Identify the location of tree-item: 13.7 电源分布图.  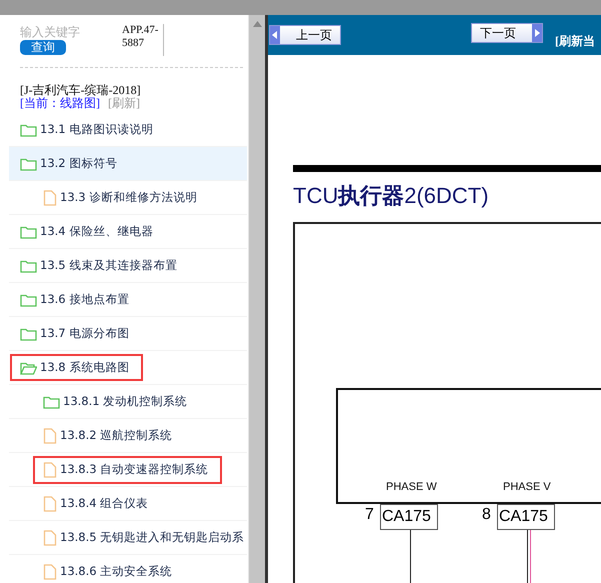
(128, 334).